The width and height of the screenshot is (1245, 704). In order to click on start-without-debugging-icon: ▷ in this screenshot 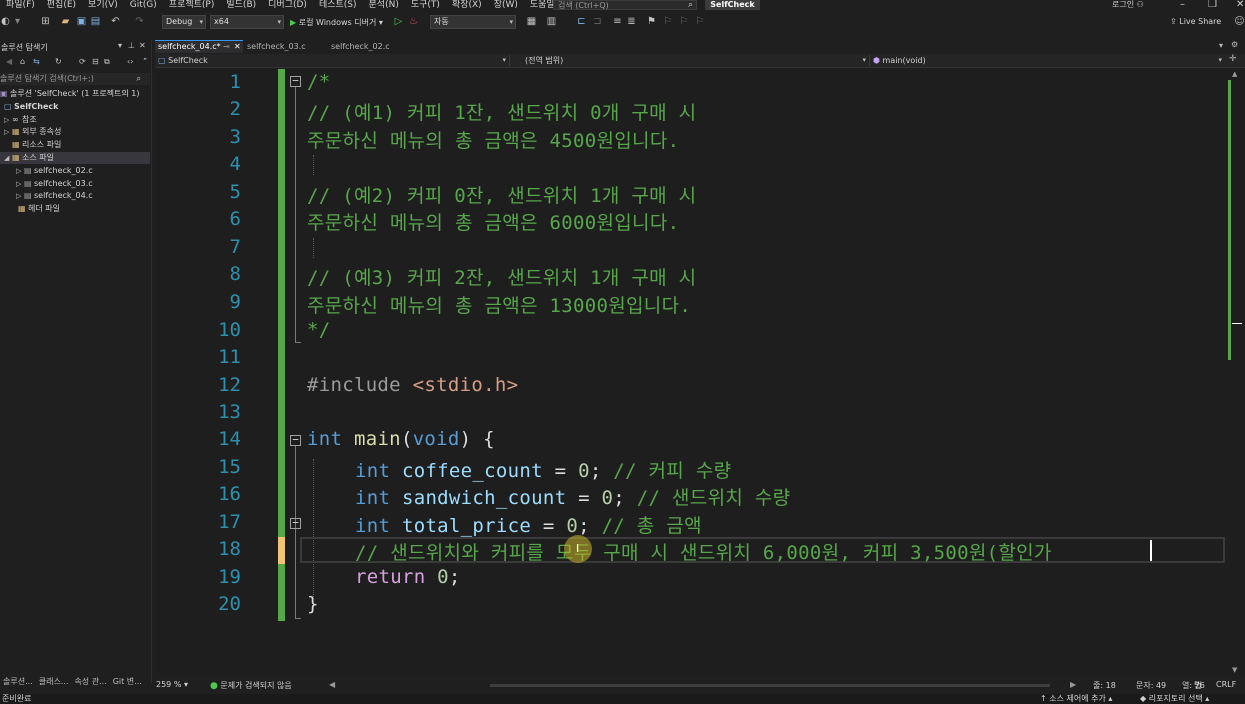, I will do `click(398, 21)`.